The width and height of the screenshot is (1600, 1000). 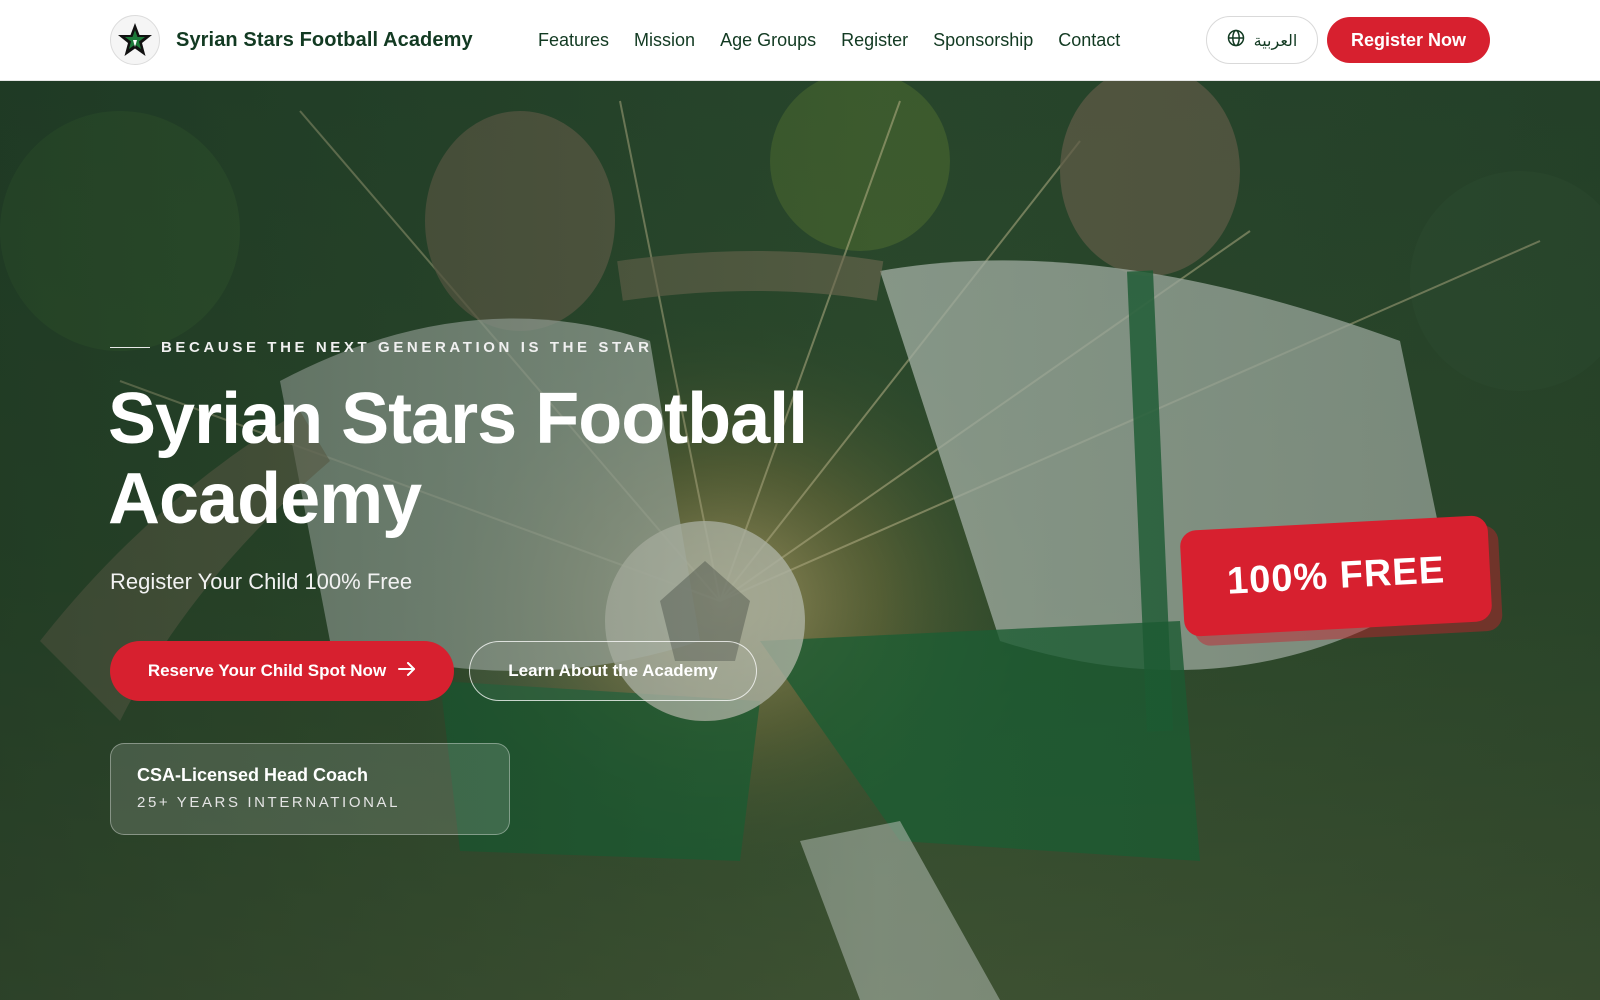 What do you see at coordinates (269, 802) in the screenshot?
I see `coach-card-subtitle: 25+ YEARS INTERNATIONAL` at bounding box center [269, 802].